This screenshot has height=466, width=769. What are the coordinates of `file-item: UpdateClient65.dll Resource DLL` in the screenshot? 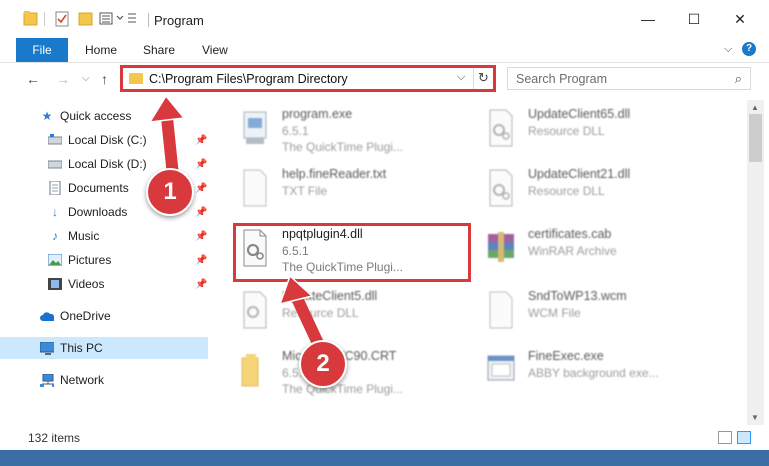 It's located at (609, 132).